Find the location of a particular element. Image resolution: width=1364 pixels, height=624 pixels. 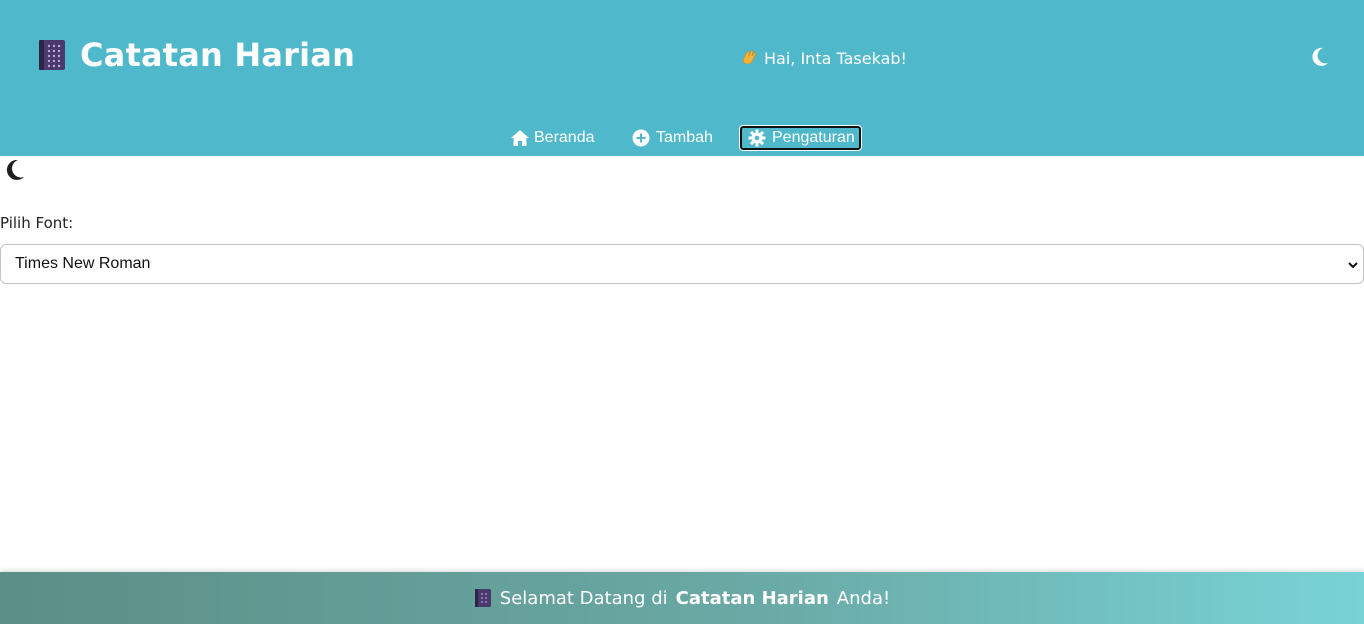

nav-item-tambah: Tambah is located at coordinates (672, 138).